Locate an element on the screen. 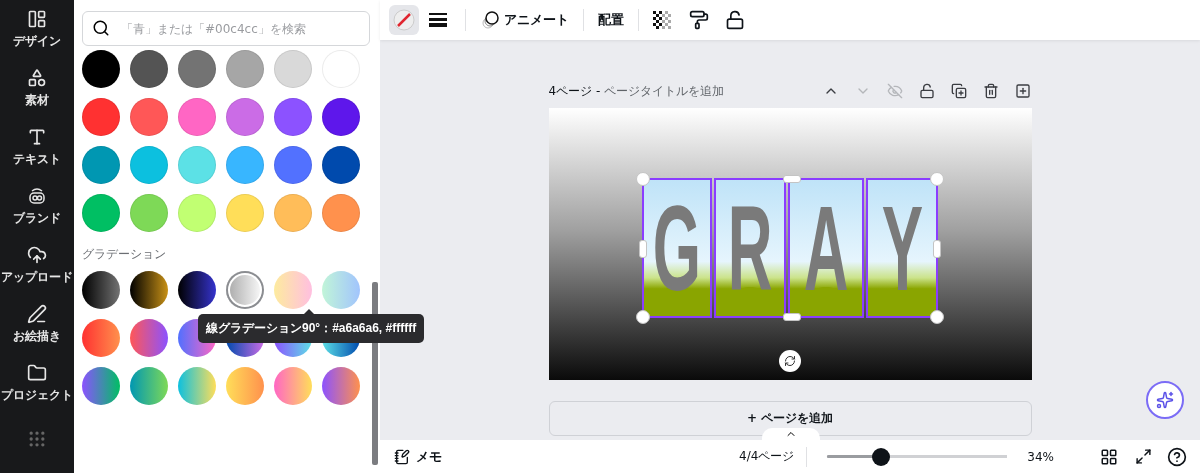 The image size is (1200, 473). section-heading: グラデーション is located at coordinates (124, 254).